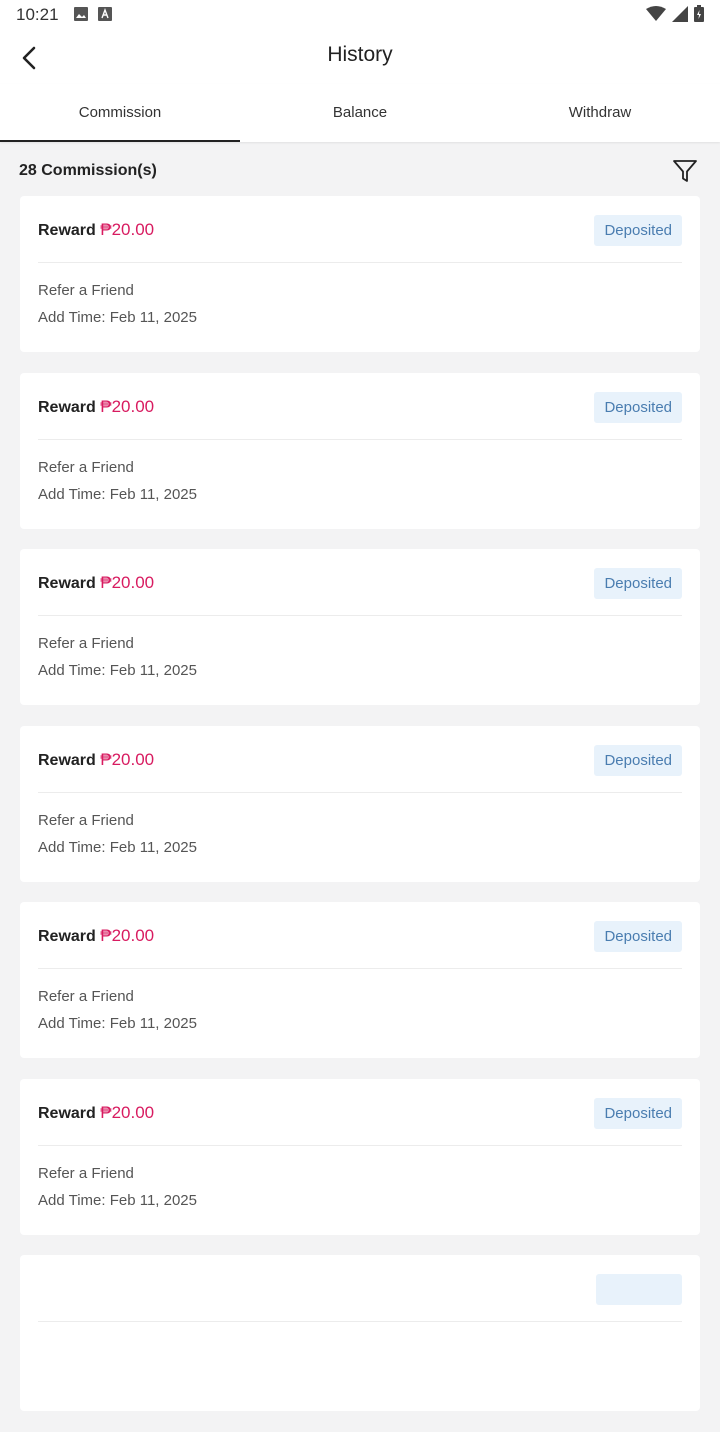 Image resolution: width=720 pixels, height=1432 pixels. Describe the element at coordinates (360, 1333) in the screenshot. I see `list-item-partial` at that location.